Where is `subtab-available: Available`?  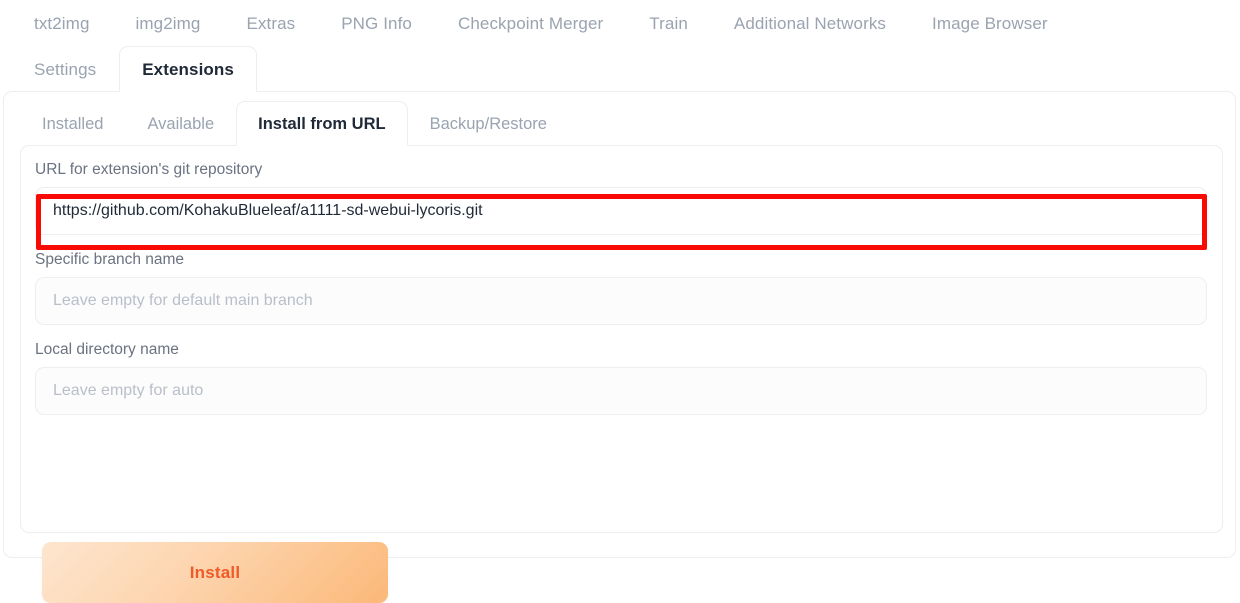 subtab-available: Available is located at coordinates (180, 123).